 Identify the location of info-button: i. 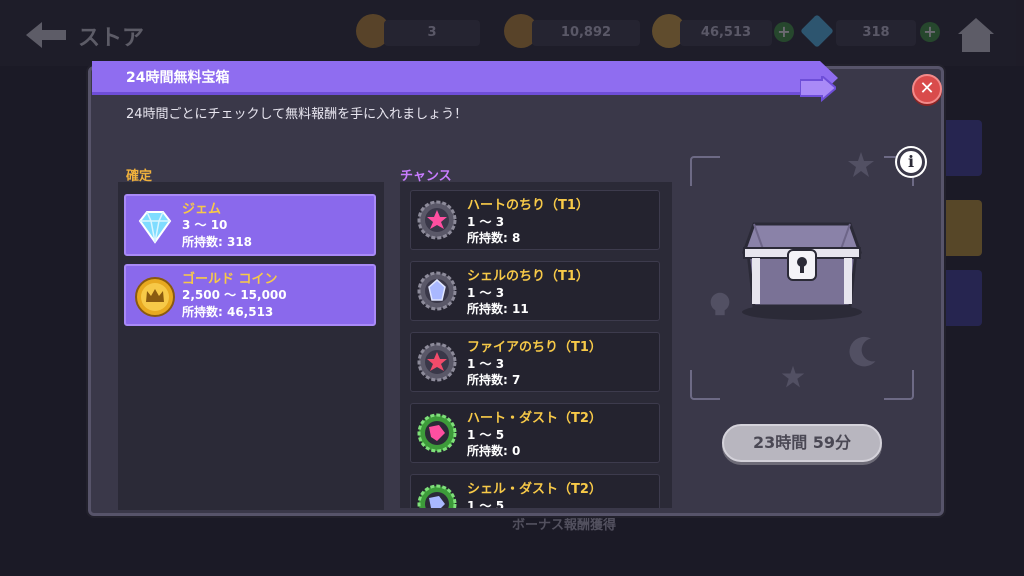
(911, 162).